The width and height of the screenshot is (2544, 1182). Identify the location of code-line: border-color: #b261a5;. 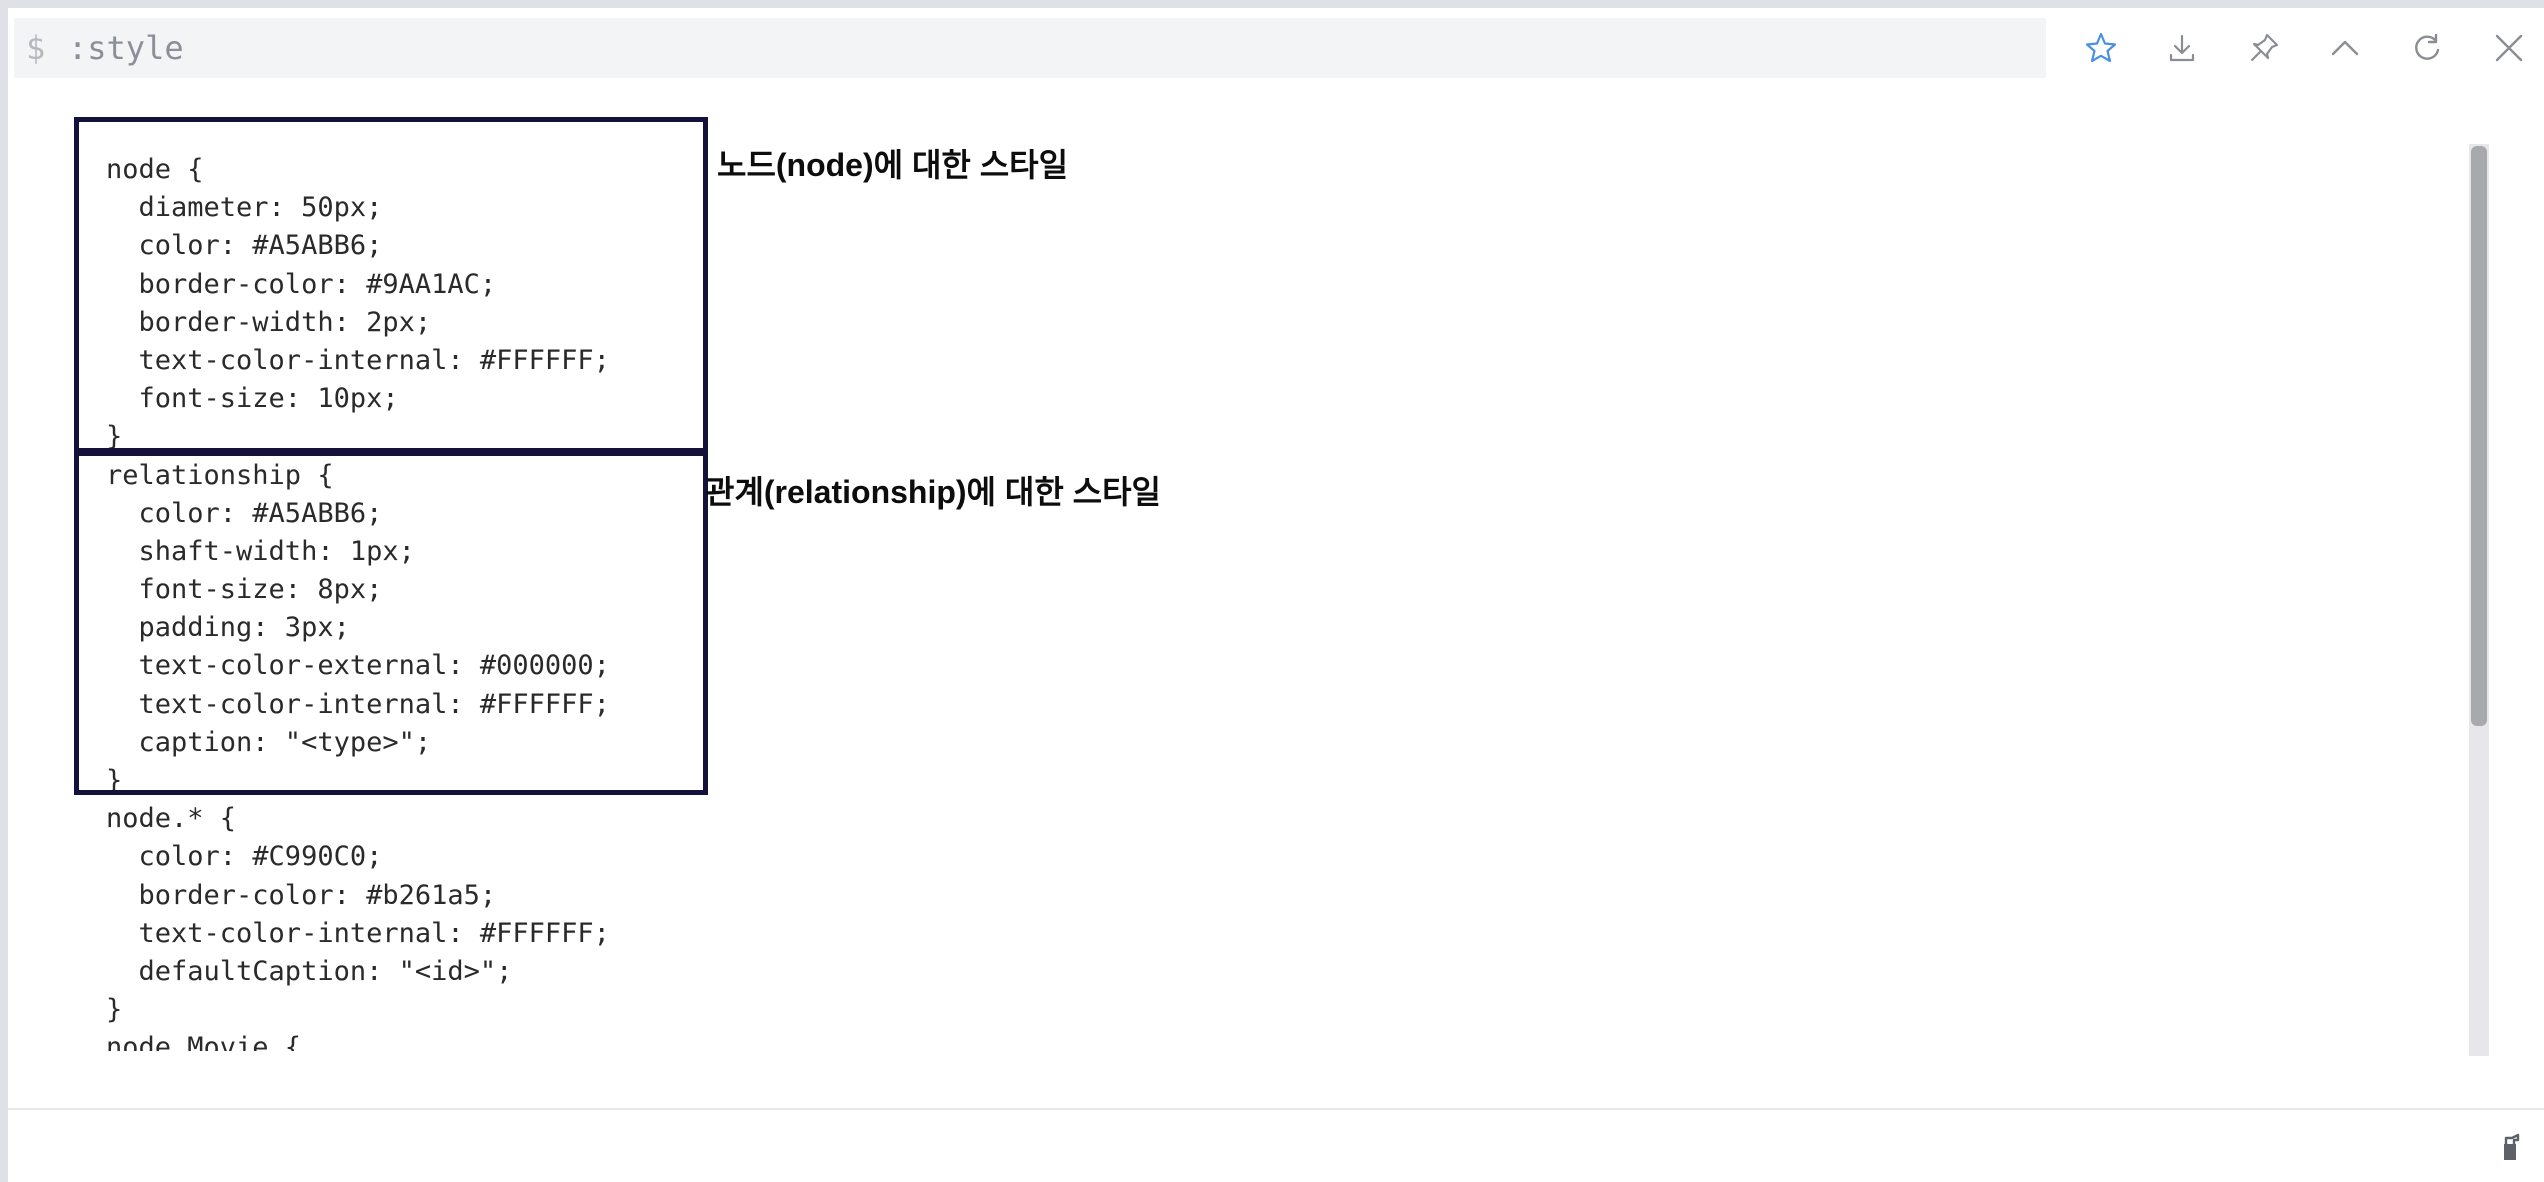
(301, 895).